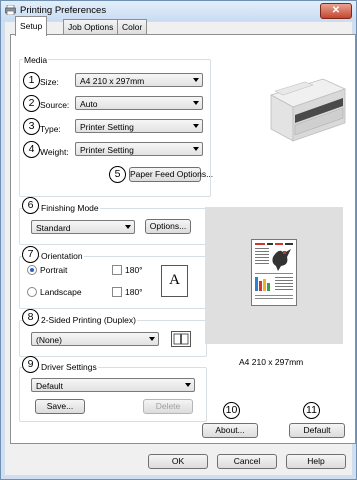  I want to click on default-button: Default, so click(317, 430).